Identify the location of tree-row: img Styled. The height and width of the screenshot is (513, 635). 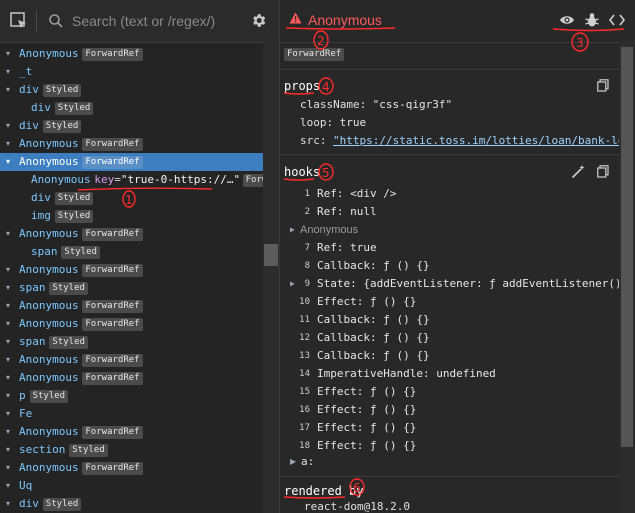
(131, 216).